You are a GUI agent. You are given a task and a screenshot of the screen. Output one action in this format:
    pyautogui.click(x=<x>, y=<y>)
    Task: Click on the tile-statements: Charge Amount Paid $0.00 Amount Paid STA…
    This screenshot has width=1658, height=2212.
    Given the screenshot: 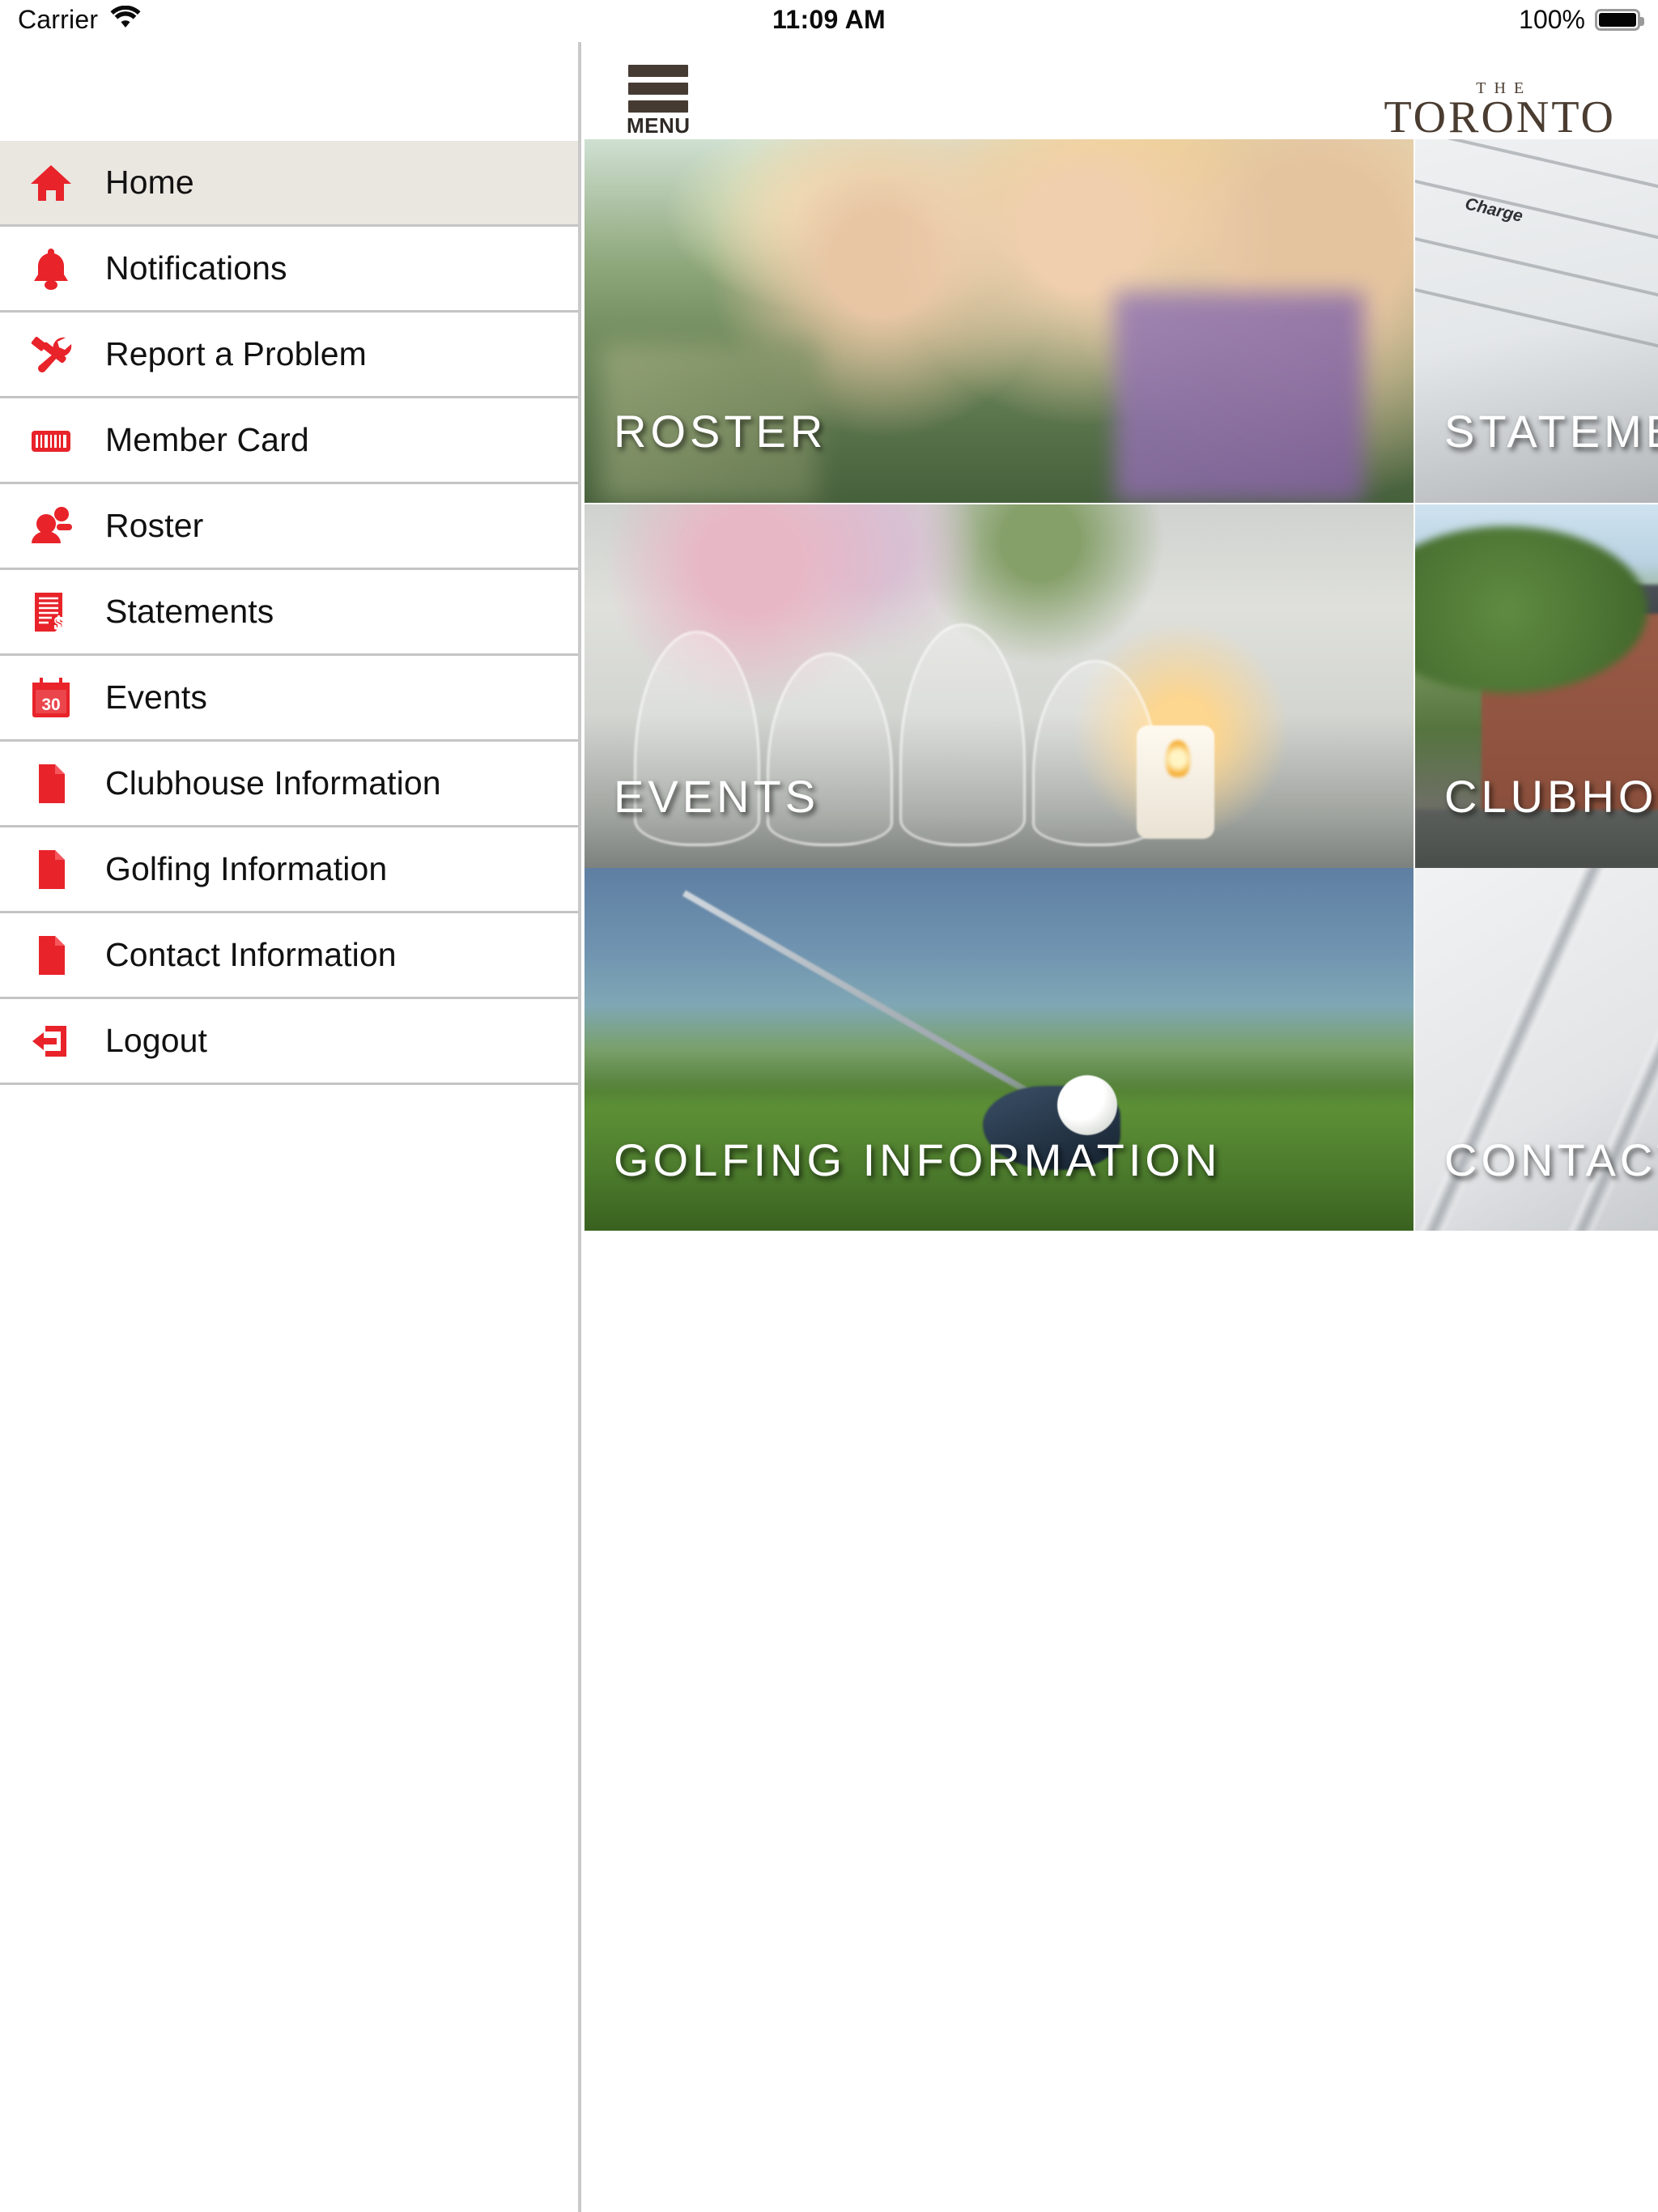 What is the action you would take?
    pyautogui.click(x=1536, y=321)
    